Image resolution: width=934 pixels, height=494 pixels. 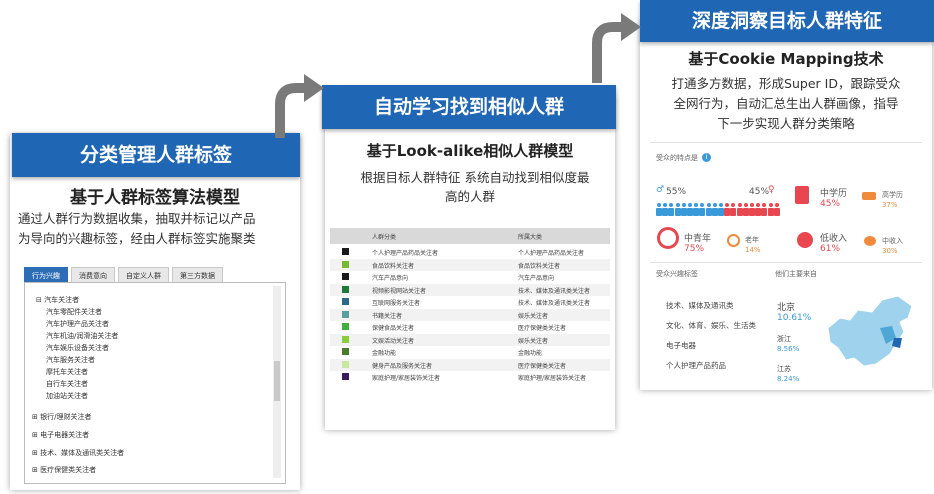 What do you see at coordinates (393, 328) in the screenshot?
I see `cell-category: 保健食品关注者` at bounding box center [393, 328].